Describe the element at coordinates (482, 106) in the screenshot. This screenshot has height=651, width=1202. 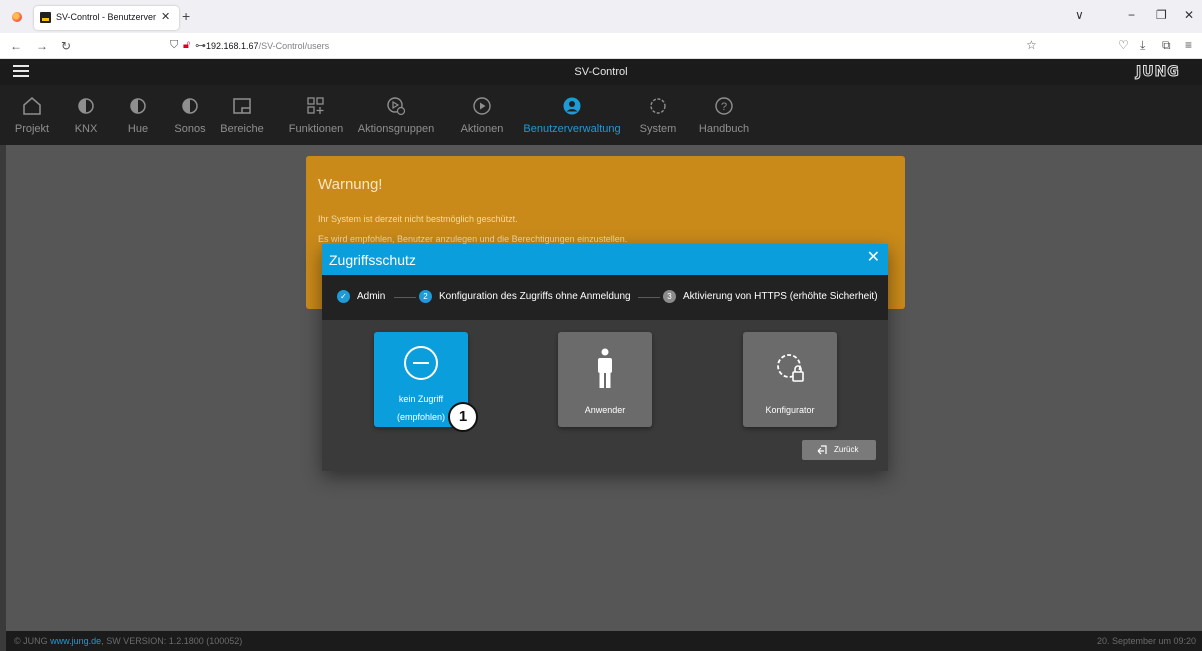
I see `play-circle-icon` at that location.